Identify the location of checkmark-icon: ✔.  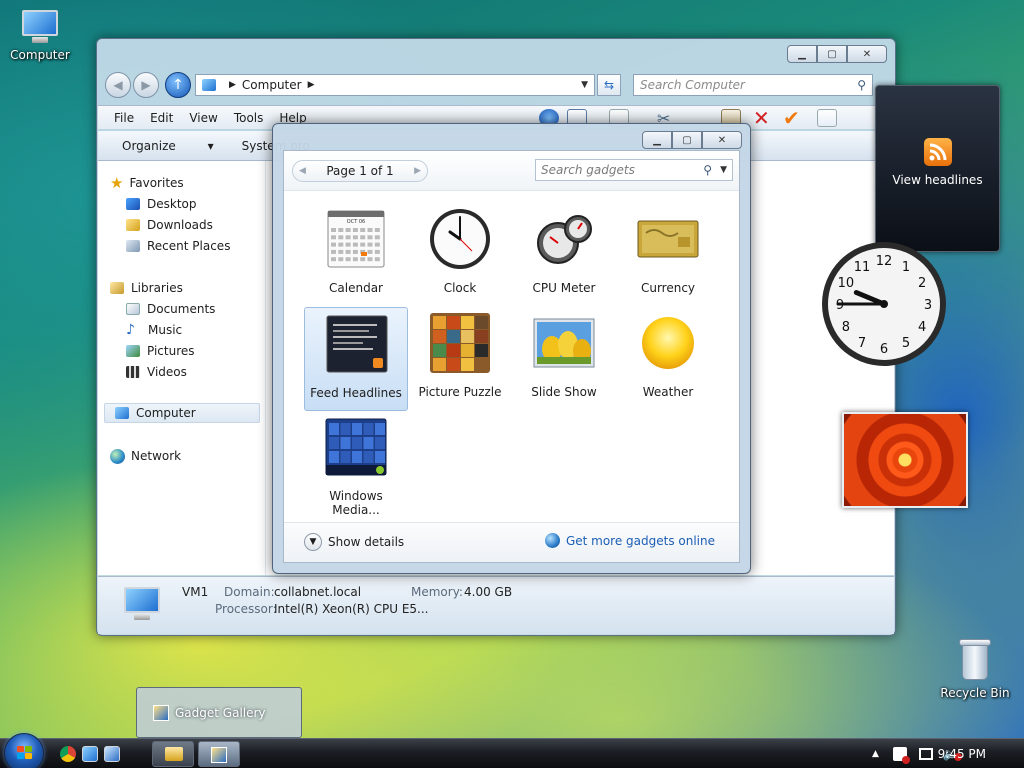
(793, 118).